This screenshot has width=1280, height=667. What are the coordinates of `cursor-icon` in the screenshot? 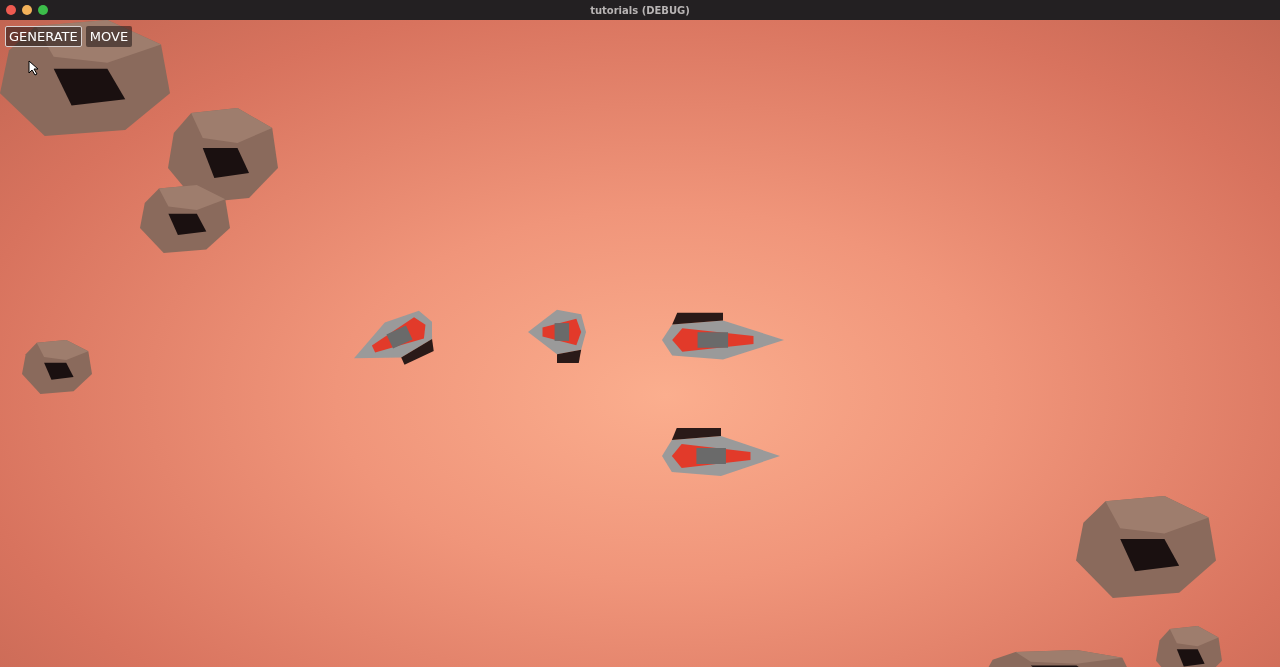 It's located at (34, 68).